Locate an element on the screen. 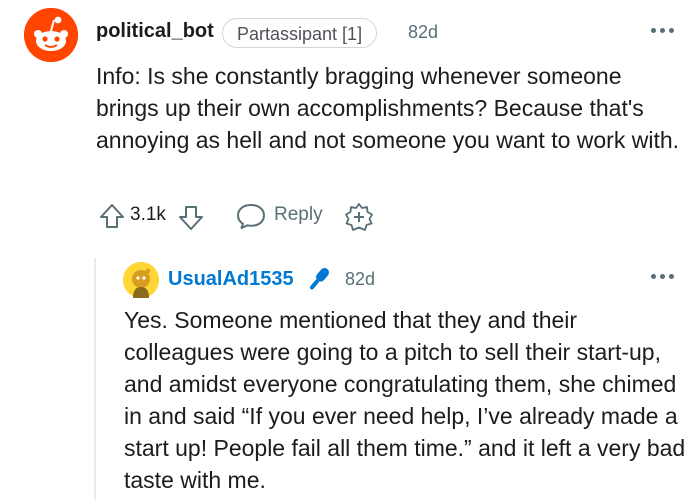 Image resolution: width=700 pixels, height=500 pixels. reply-button is located at coordinates (251, 216).